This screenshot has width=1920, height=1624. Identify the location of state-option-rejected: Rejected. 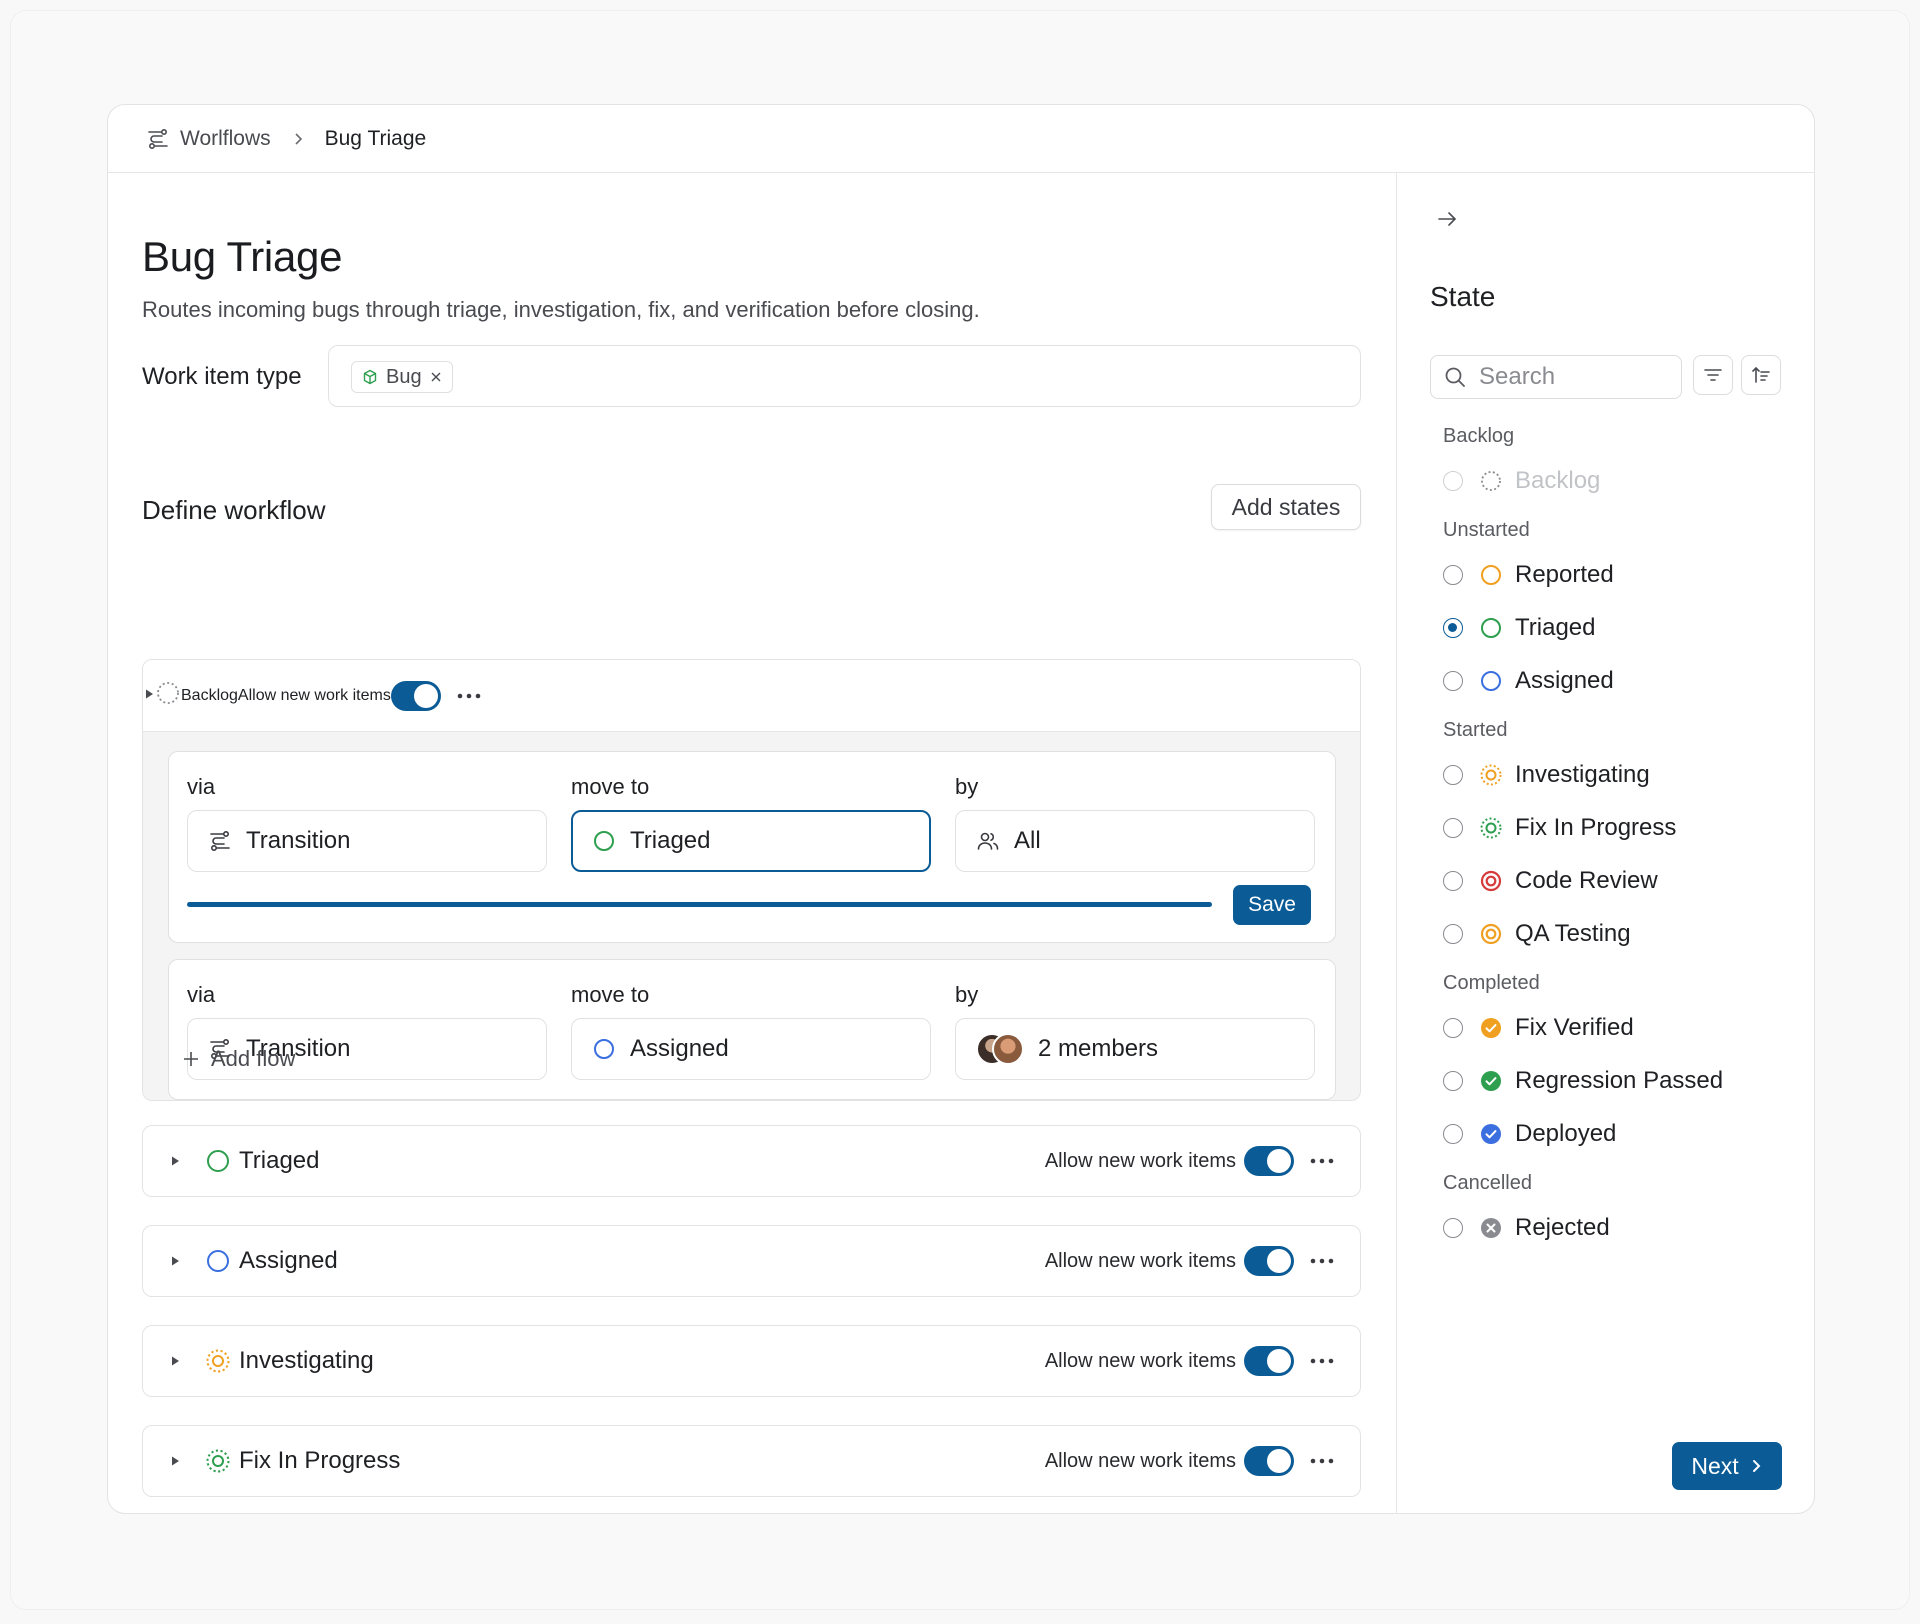
(1526, 1228).